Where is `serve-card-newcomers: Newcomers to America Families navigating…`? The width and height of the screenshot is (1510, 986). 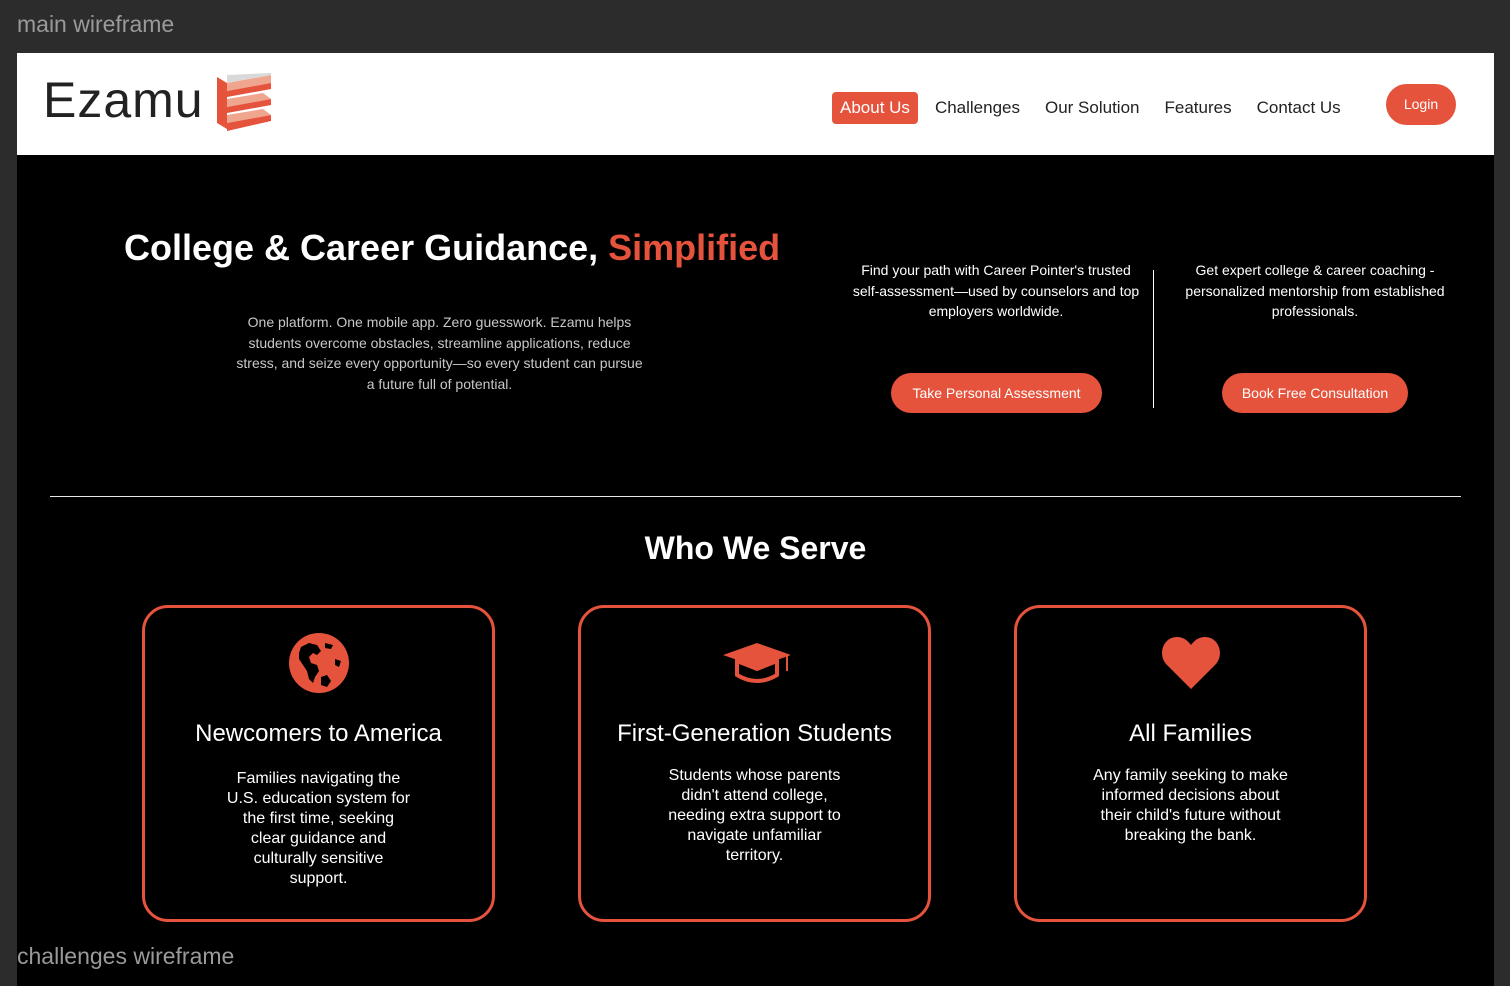 serve-card-newcomers: Newcomers to America Families navigating… is located at coordinates (318, 763).